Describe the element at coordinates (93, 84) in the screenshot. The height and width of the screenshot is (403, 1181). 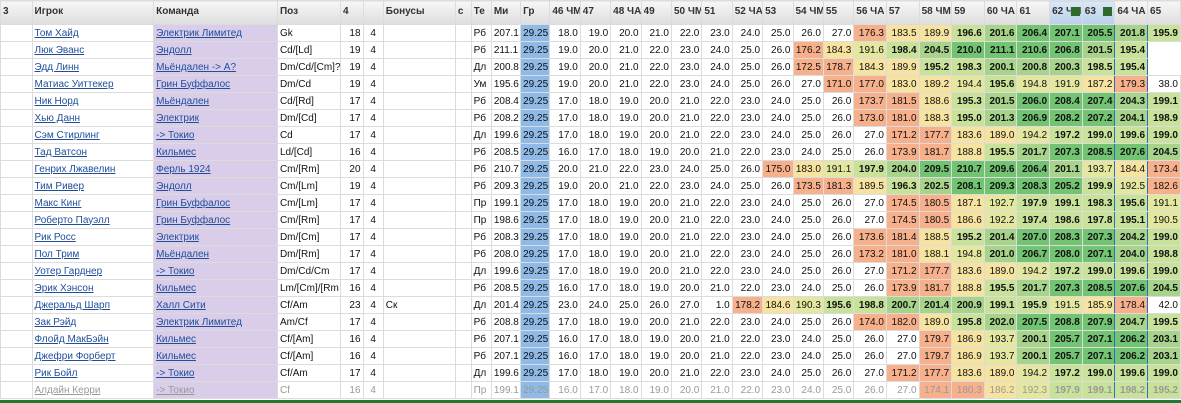
I see `player-name-link: Матиас Уиттекер` at that location.